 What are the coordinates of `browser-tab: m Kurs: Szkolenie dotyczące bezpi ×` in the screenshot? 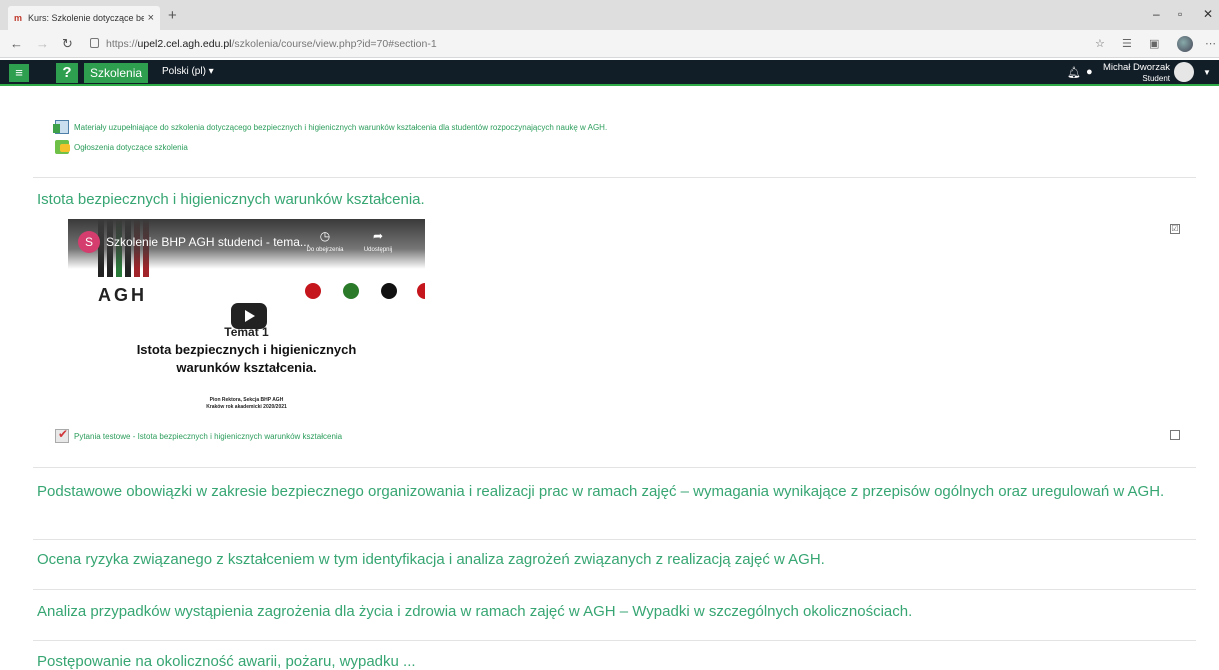 It's located at (84, 18).